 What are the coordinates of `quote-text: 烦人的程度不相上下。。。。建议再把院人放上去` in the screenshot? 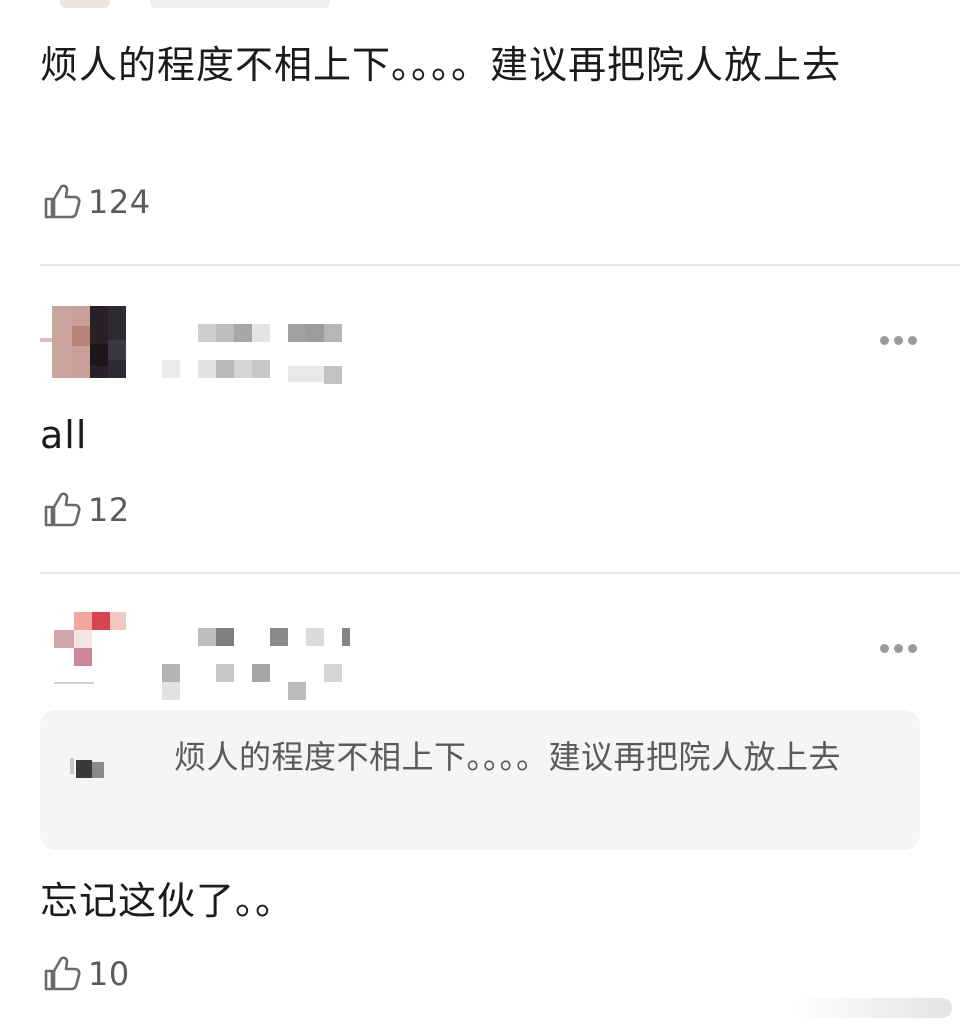 It's located at (483, 757).